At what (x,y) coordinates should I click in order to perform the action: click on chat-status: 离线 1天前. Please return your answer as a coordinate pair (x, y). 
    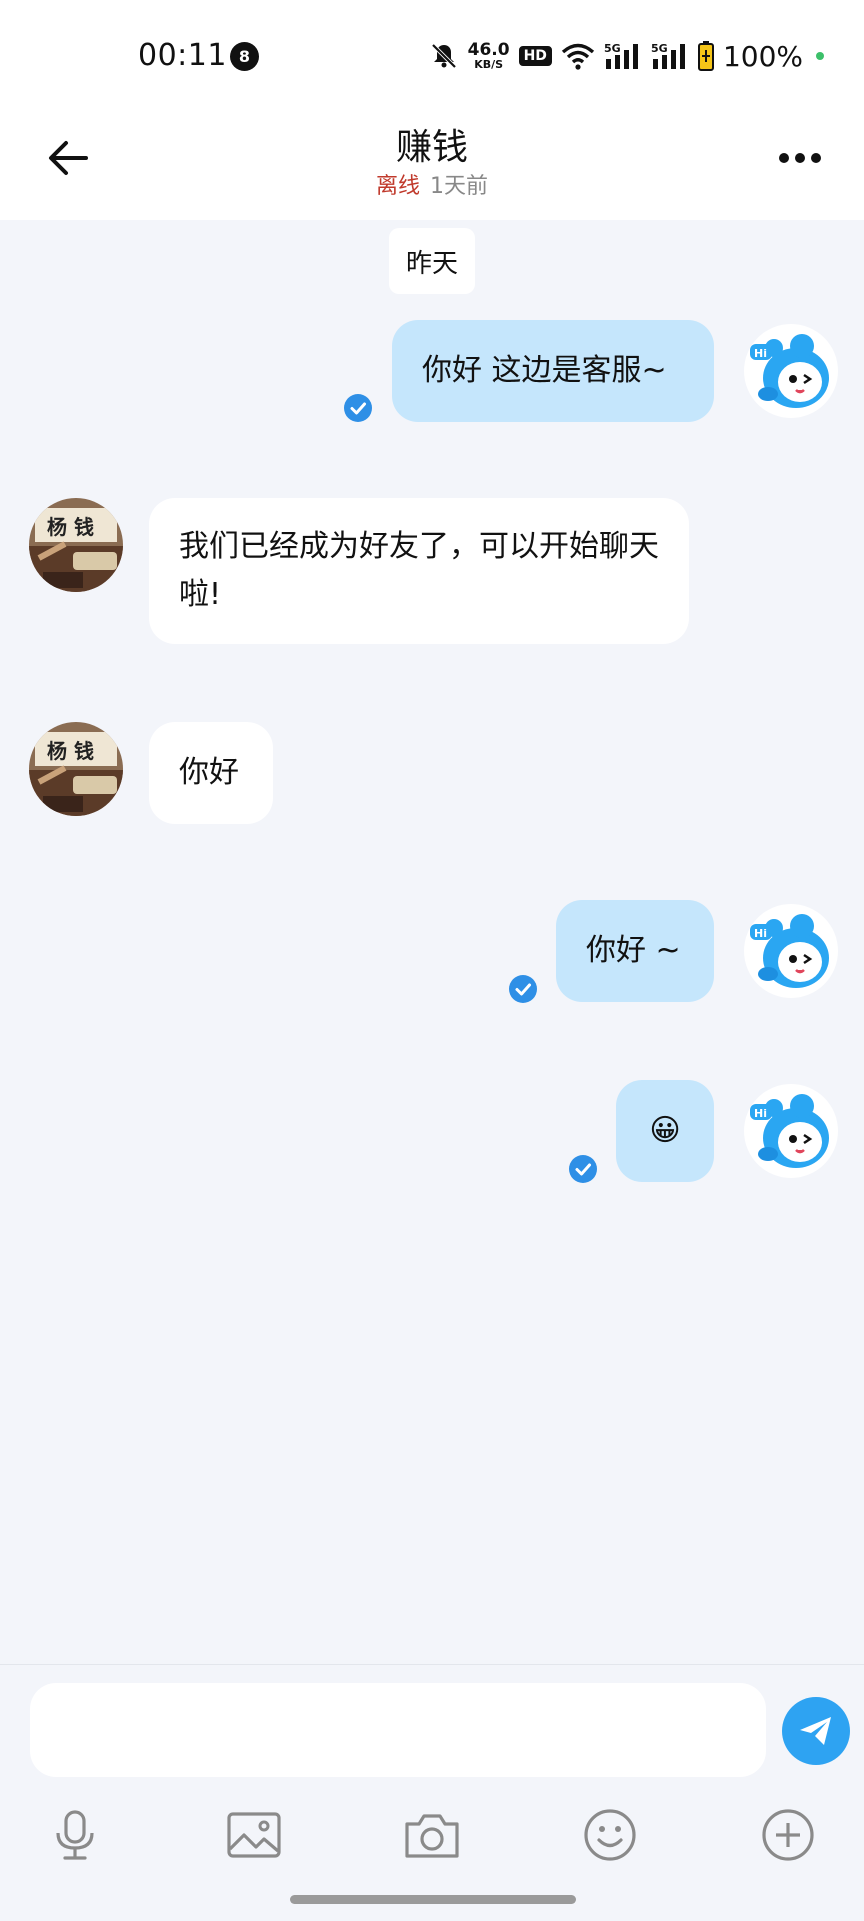
    Looking at the image, I should click on (432, 184).